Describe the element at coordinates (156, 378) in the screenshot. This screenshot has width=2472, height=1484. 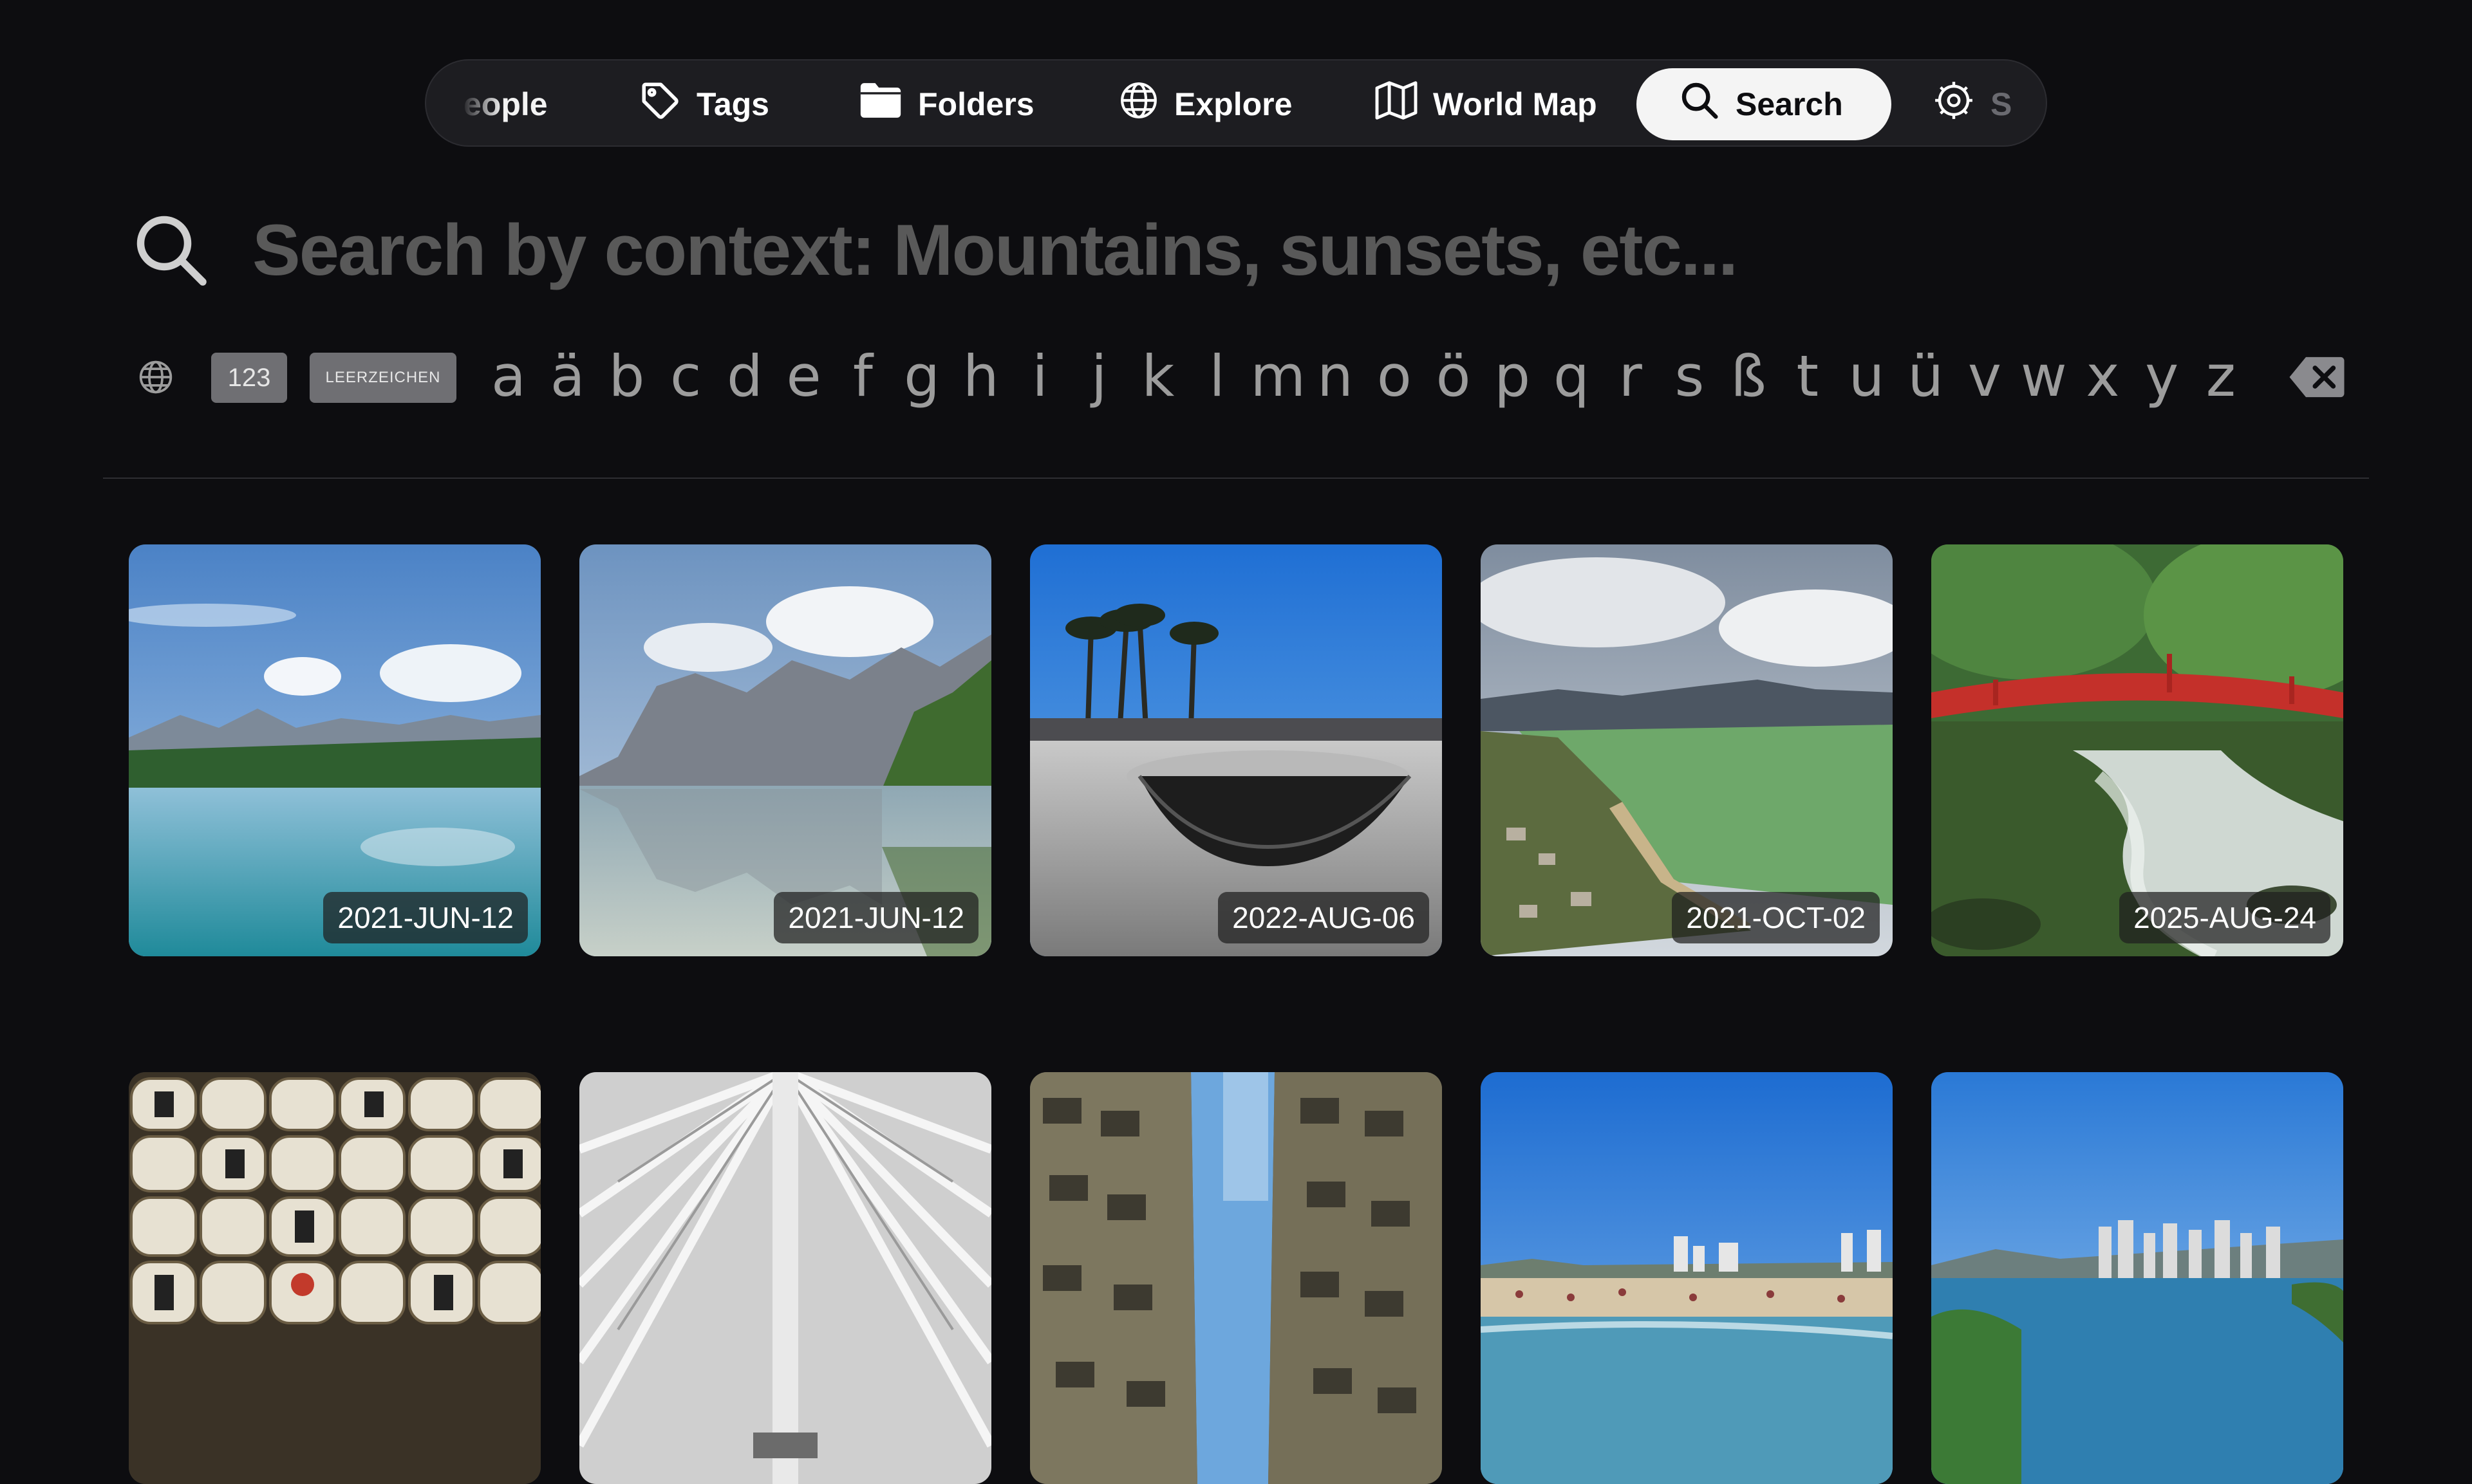
I see `keyboard-language-globe-icon` at that location.